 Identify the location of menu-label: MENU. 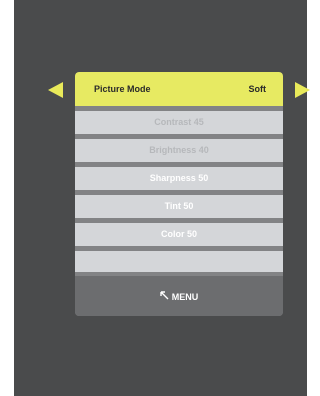
(185, 297).